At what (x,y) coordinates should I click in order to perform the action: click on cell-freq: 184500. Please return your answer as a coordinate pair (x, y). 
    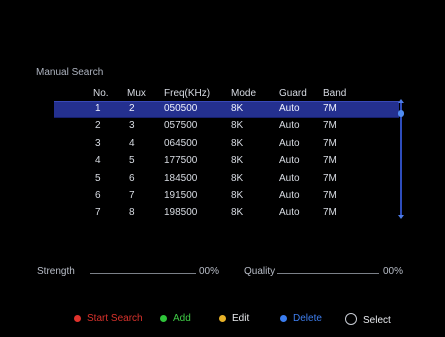
    Looking at the image, I should click on (181, 178).